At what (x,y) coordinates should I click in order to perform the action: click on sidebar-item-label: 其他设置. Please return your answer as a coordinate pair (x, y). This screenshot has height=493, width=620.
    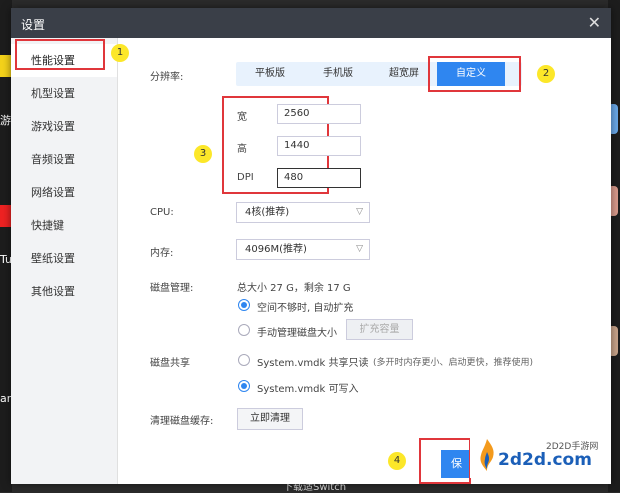
    Looking at the image, I should click on (53, 291).